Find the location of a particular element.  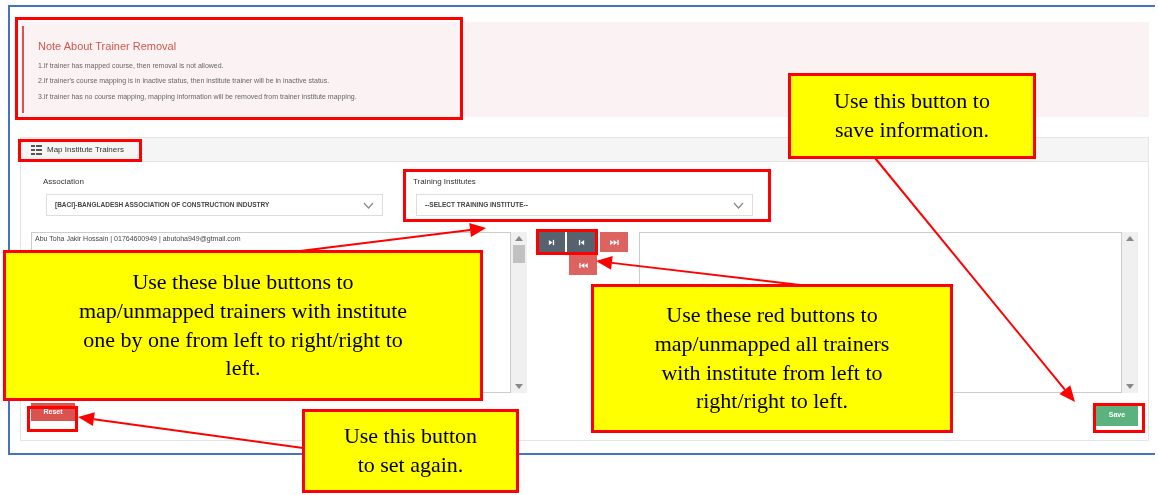

section-title: Map Institute Trainers is located at coordinates (85, 149).